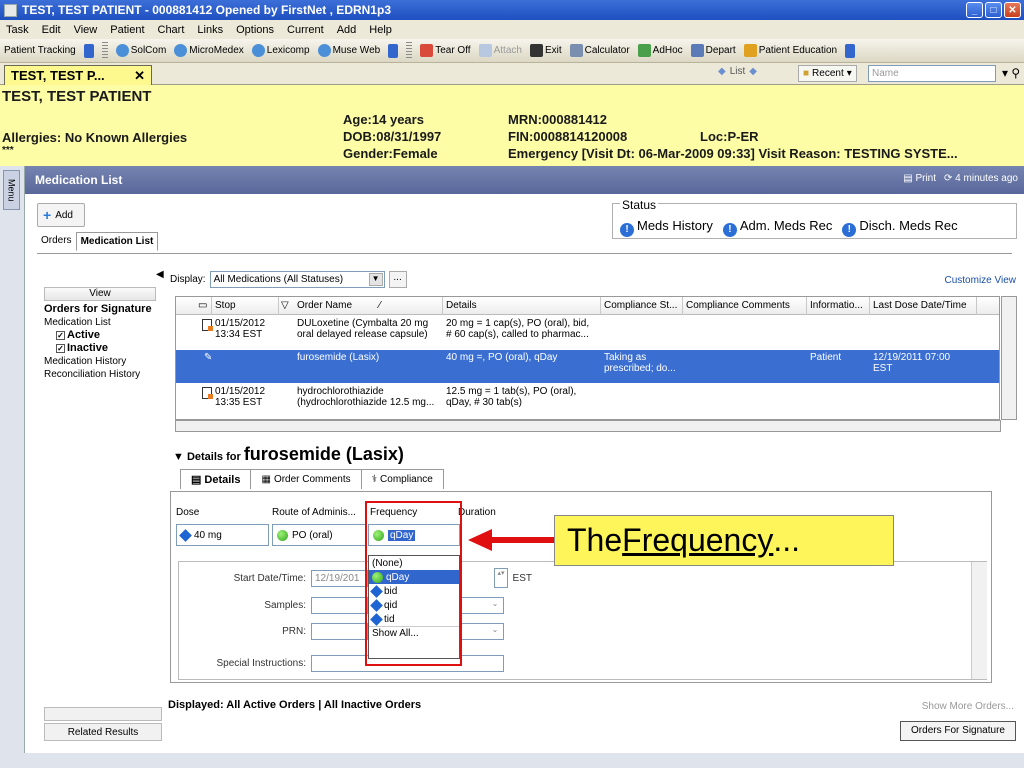 This screenshot has height=768, width=1024. Describe the element at coordinates (51, 30) in the screenshot. I see `menu-edit: Edit` at that location.